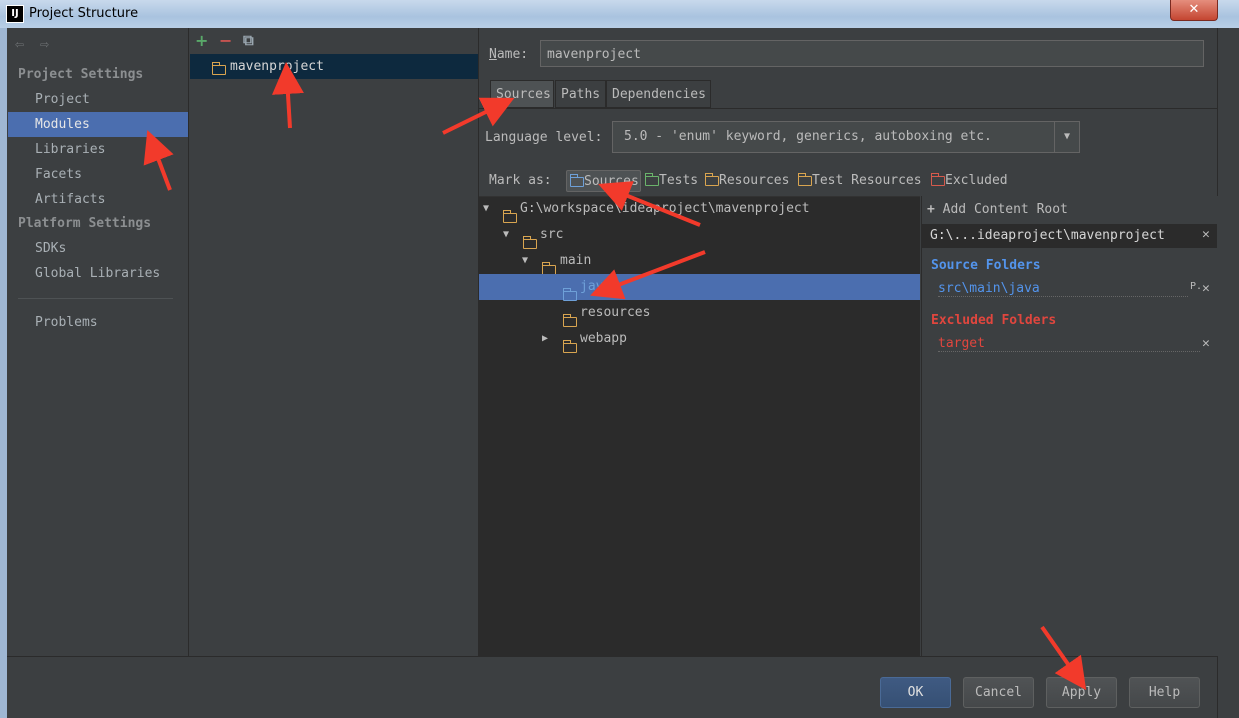 Image resolution: width=1239 pixels, height=718 pixels. Describe the element at coordinates (98, 199) in the screenshot. I see `nav-item-artifacts: Artifacts` at that location.